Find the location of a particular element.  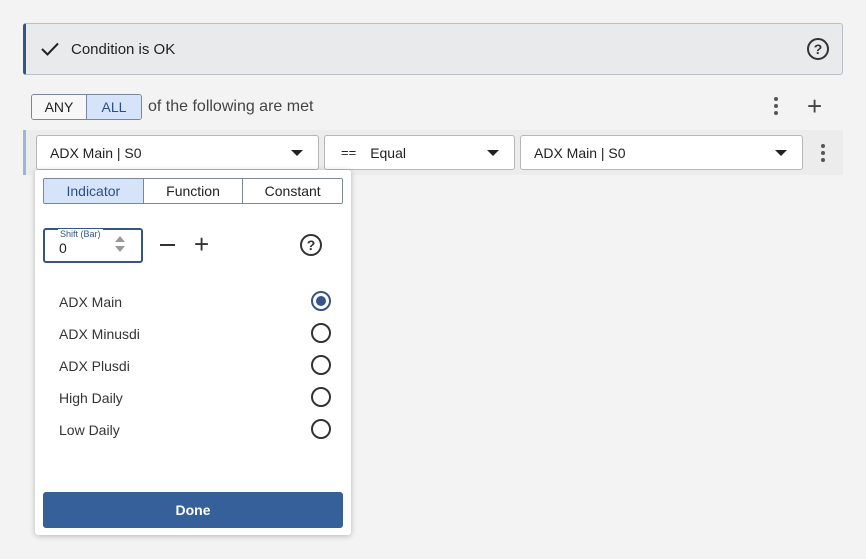

option-label: ADX Minusdi is located at coordinates (99, 334).